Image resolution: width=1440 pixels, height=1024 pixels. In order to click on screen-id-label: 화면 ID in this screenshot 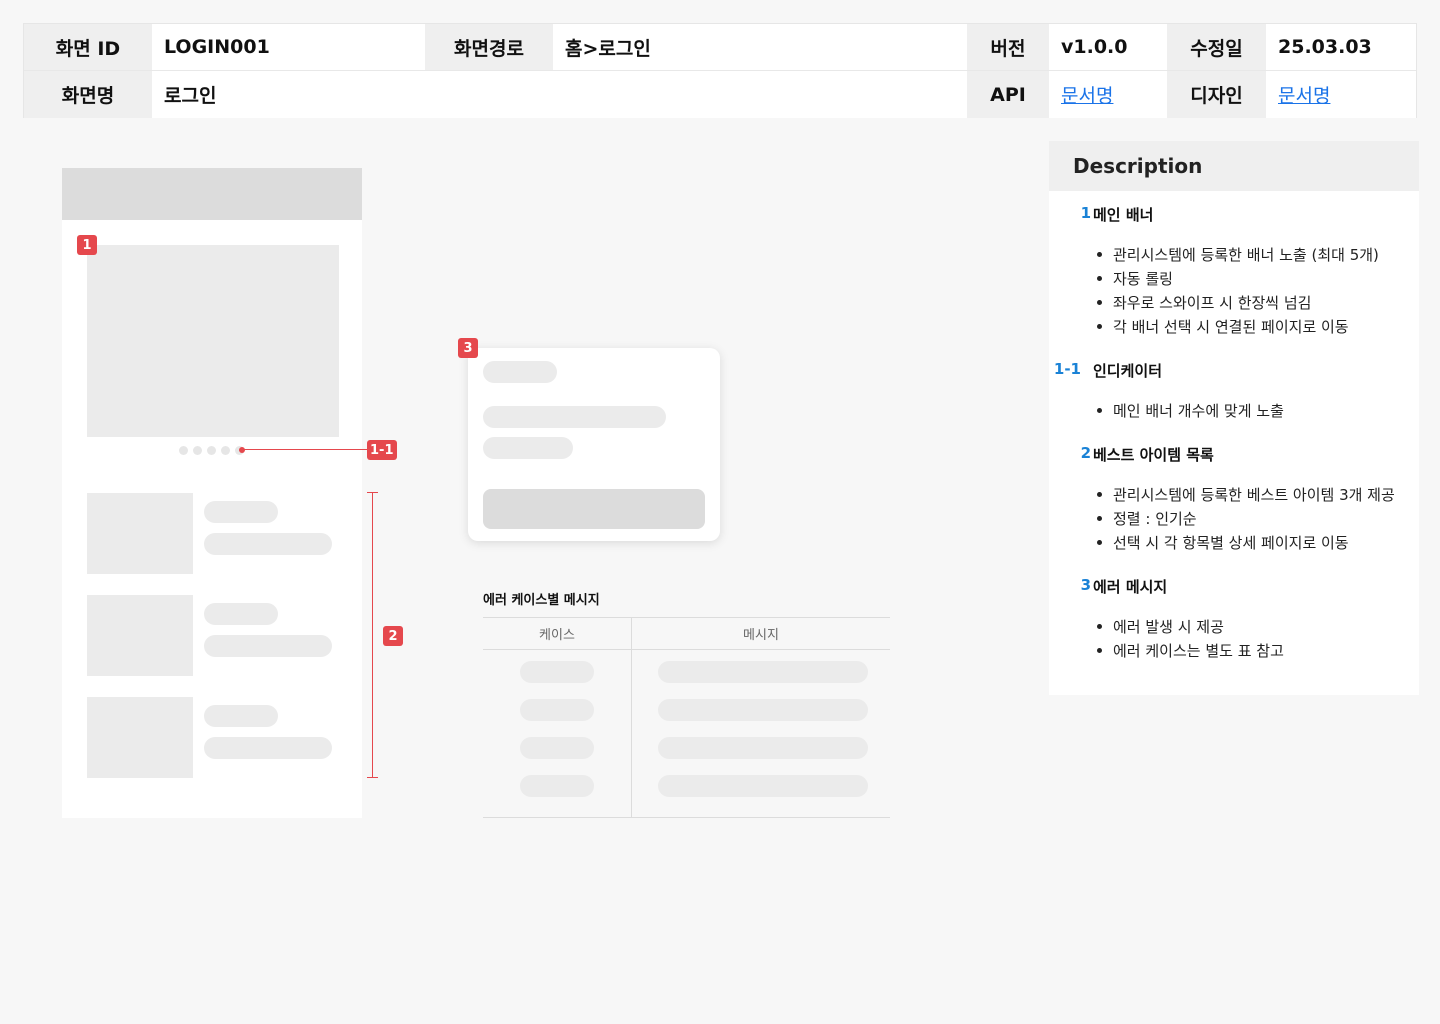, I will do `click(88, 47)`.